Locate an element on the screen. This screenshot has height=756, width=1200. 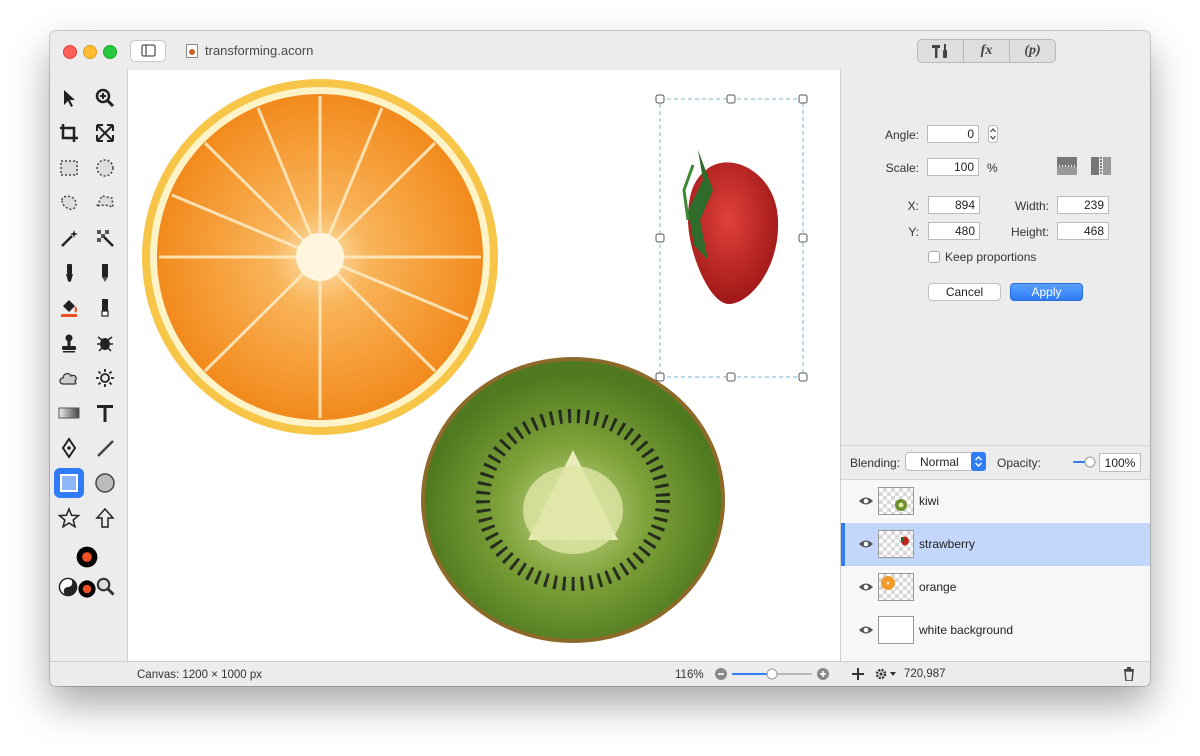
blending-mode-select: Normal is located at coordinates (945, 461).